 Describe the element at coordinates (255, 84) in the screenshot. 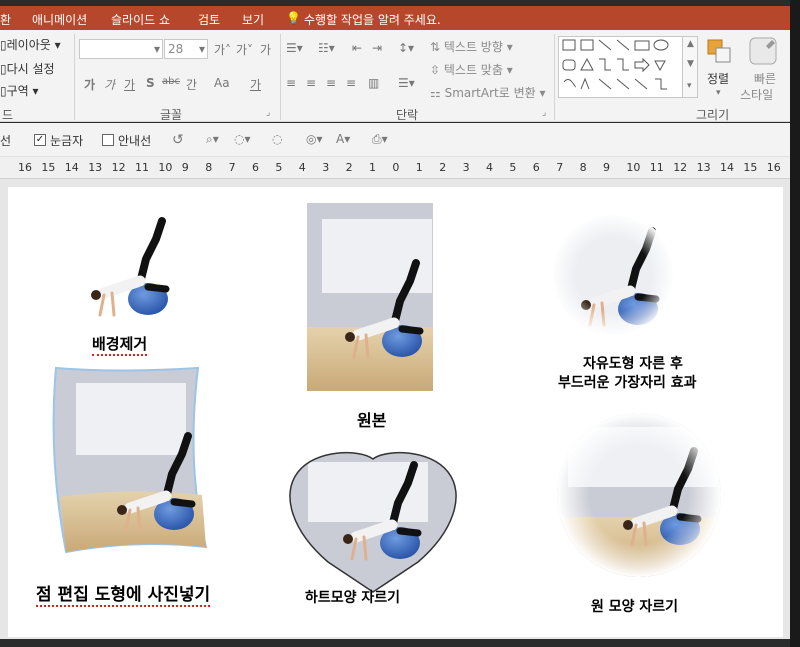

I see `font-color-button: 가` at that location.